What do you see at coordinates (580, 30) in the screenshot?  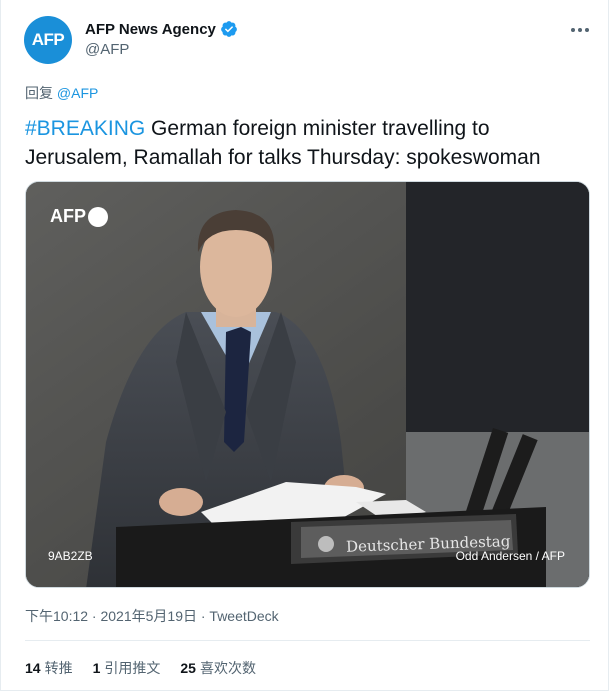 I see `more-options-icon` at bounding box center [580, 30].